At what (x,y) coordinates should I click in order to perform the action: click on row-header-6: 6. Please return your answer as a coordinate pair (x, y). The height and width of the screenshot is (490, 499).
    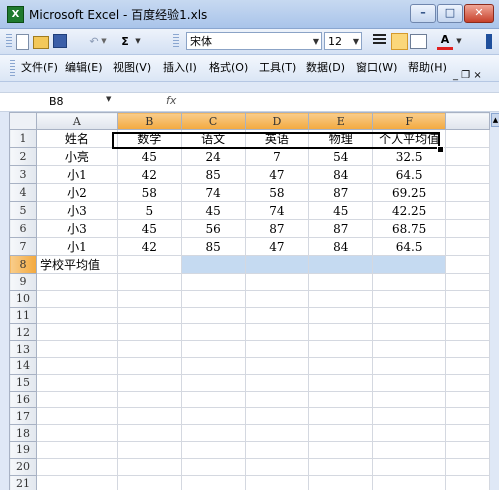
    Looking at the image, I should click on (23, 228).